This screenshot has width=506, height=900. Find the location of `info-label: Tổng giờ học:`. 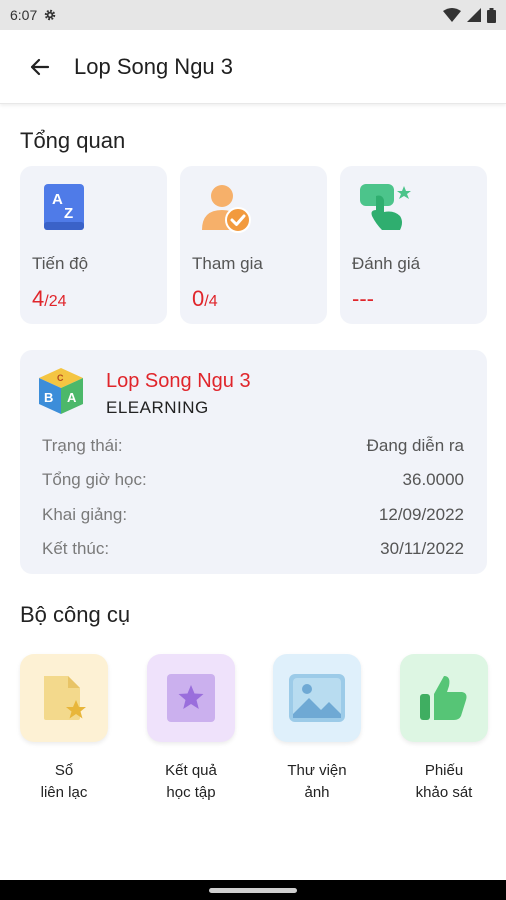

info-label: Tổng giờ học: is located at coordinates (94, 479).